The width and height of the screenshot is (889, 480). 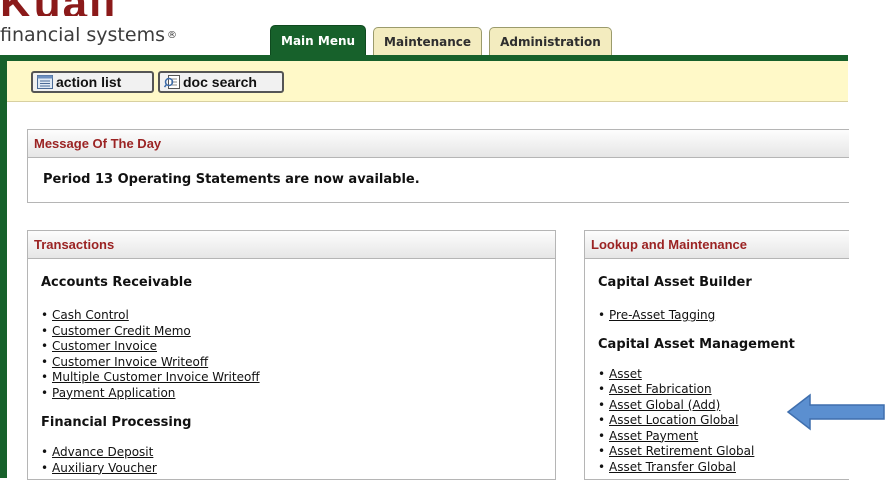 I want to click on list-item: • Pre-Asset Tagging, so click(x=657, y=315).